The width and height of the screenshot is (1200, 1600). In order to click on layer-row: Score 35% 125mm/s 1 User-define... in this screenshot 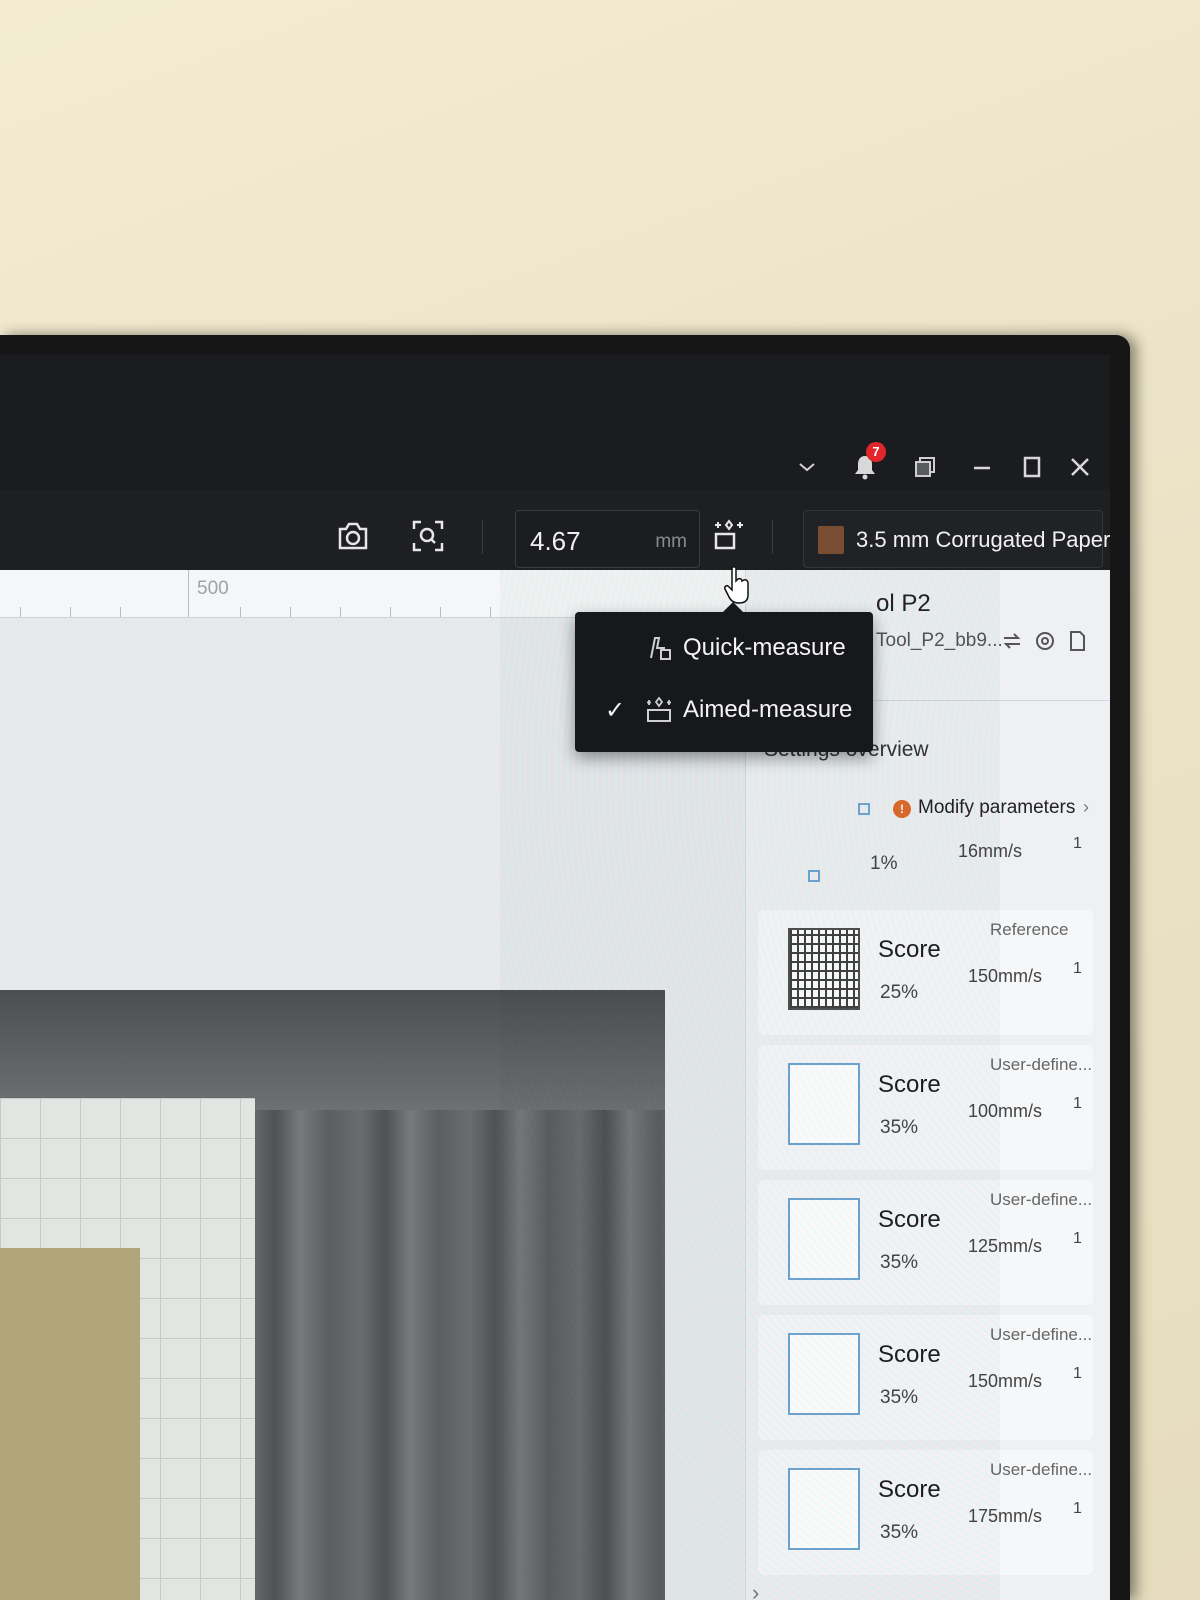, I will do `click(925, 1242)`.